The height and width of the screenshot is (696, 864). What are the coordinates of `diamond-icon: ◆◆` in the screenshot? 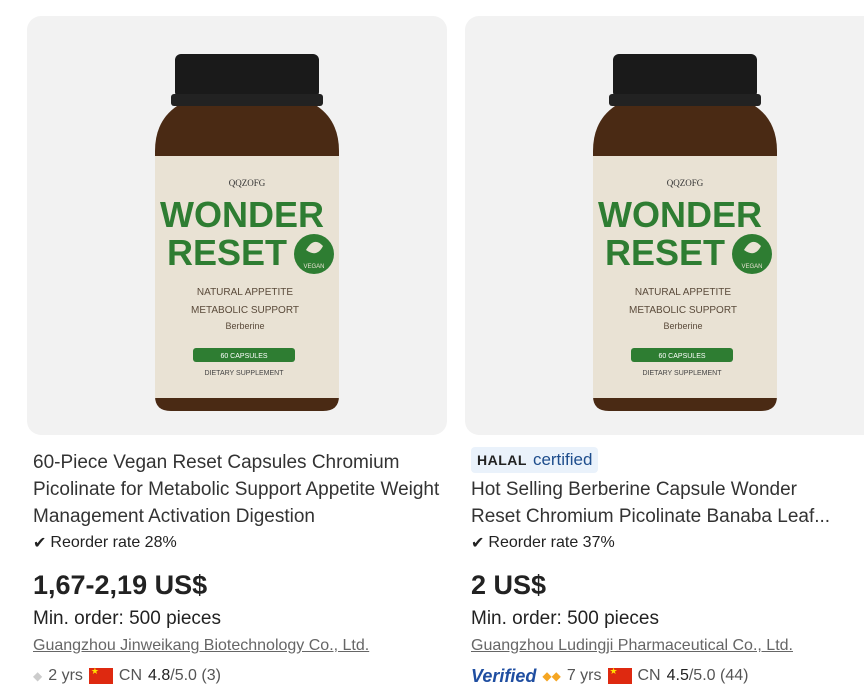 It's located at (551, 676).